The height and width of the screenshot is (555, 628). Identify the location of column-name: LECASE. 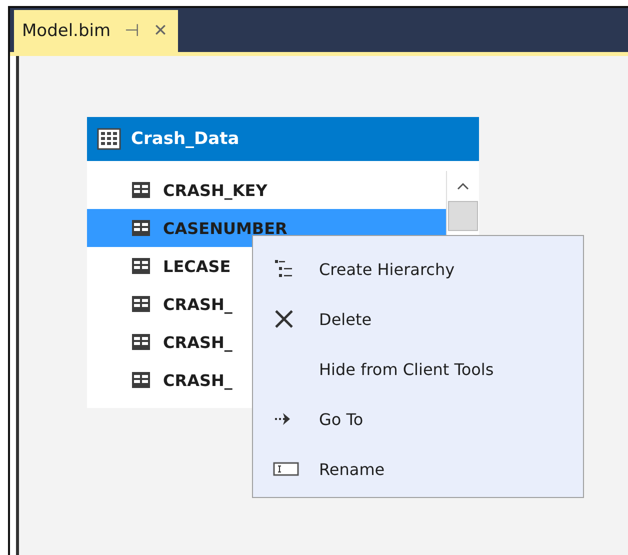
(197, 266).